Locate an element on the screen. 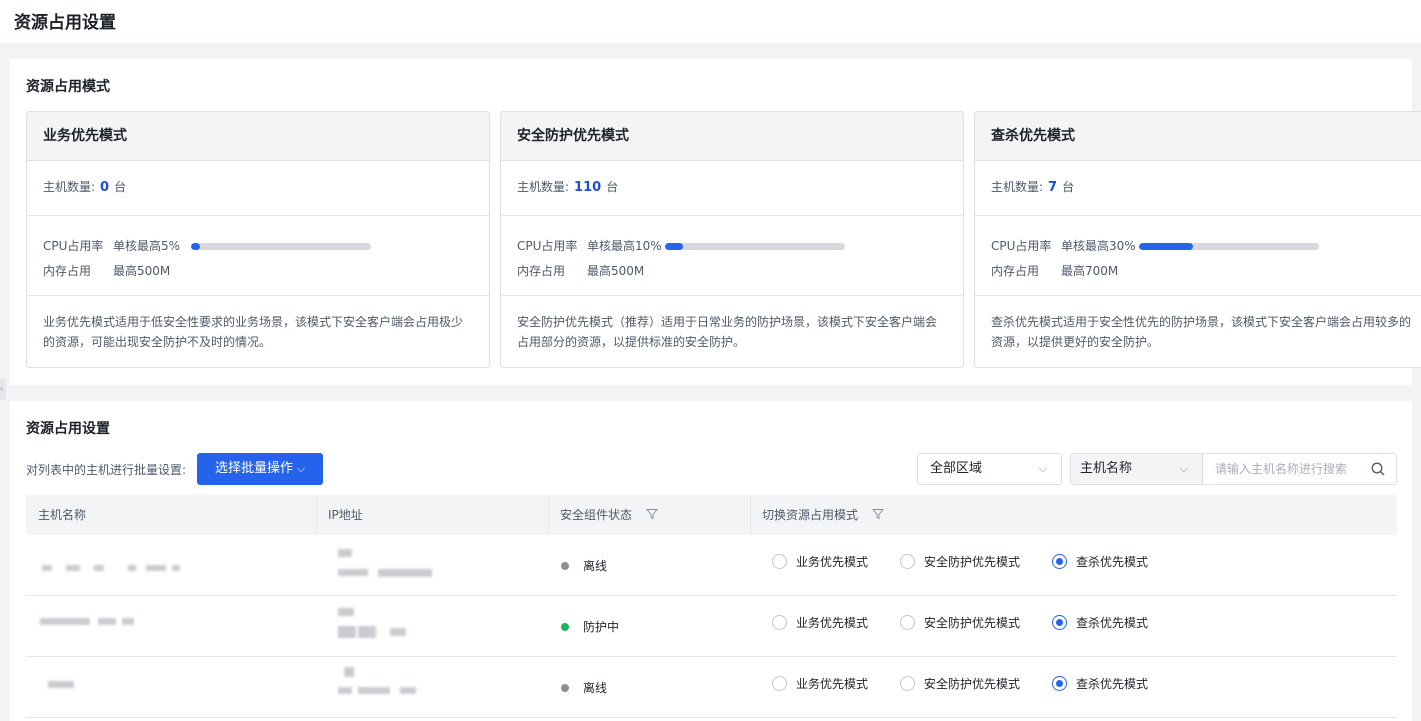  host-count-value: 0 is located at coordinates (104, 187).